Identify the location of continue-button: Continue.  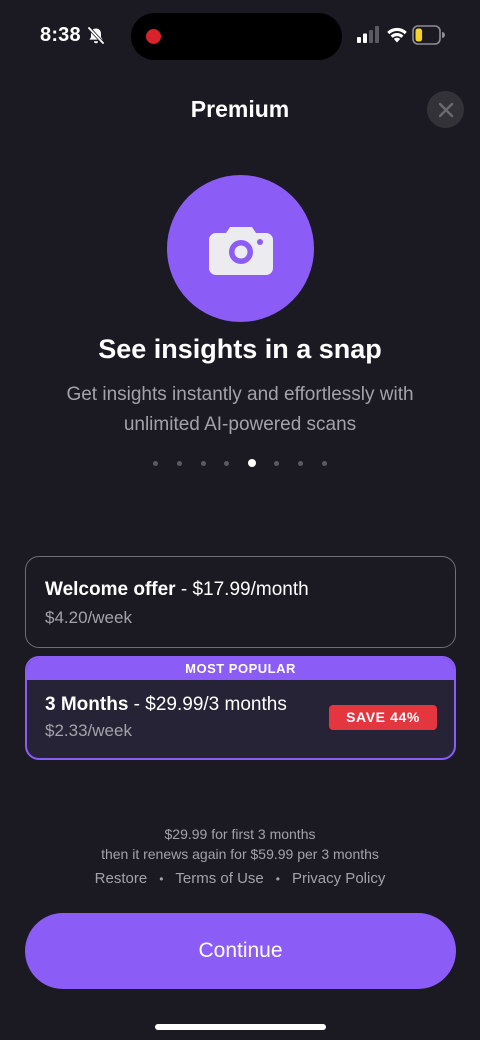
(240, 951).